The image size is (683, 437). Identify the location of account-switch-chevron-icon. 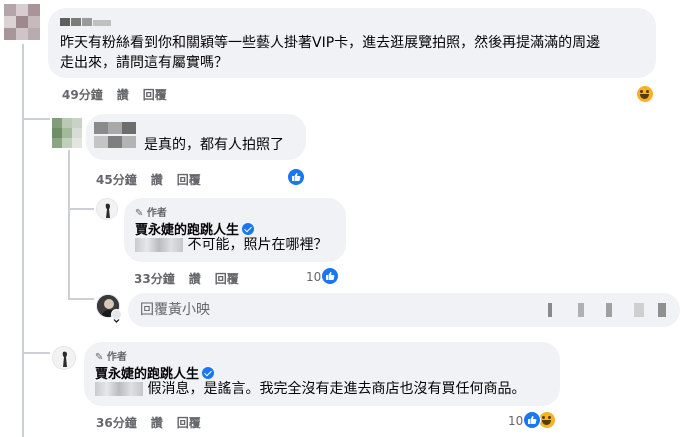
(116, 316).